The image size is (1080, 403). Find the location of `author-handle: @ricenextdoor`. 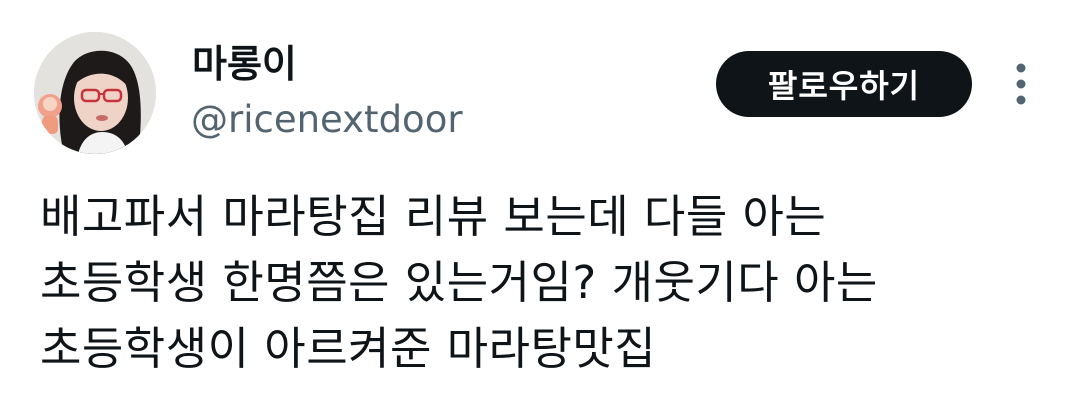

author-handle: @ricenextdoor is located at coordinates (327, 120).